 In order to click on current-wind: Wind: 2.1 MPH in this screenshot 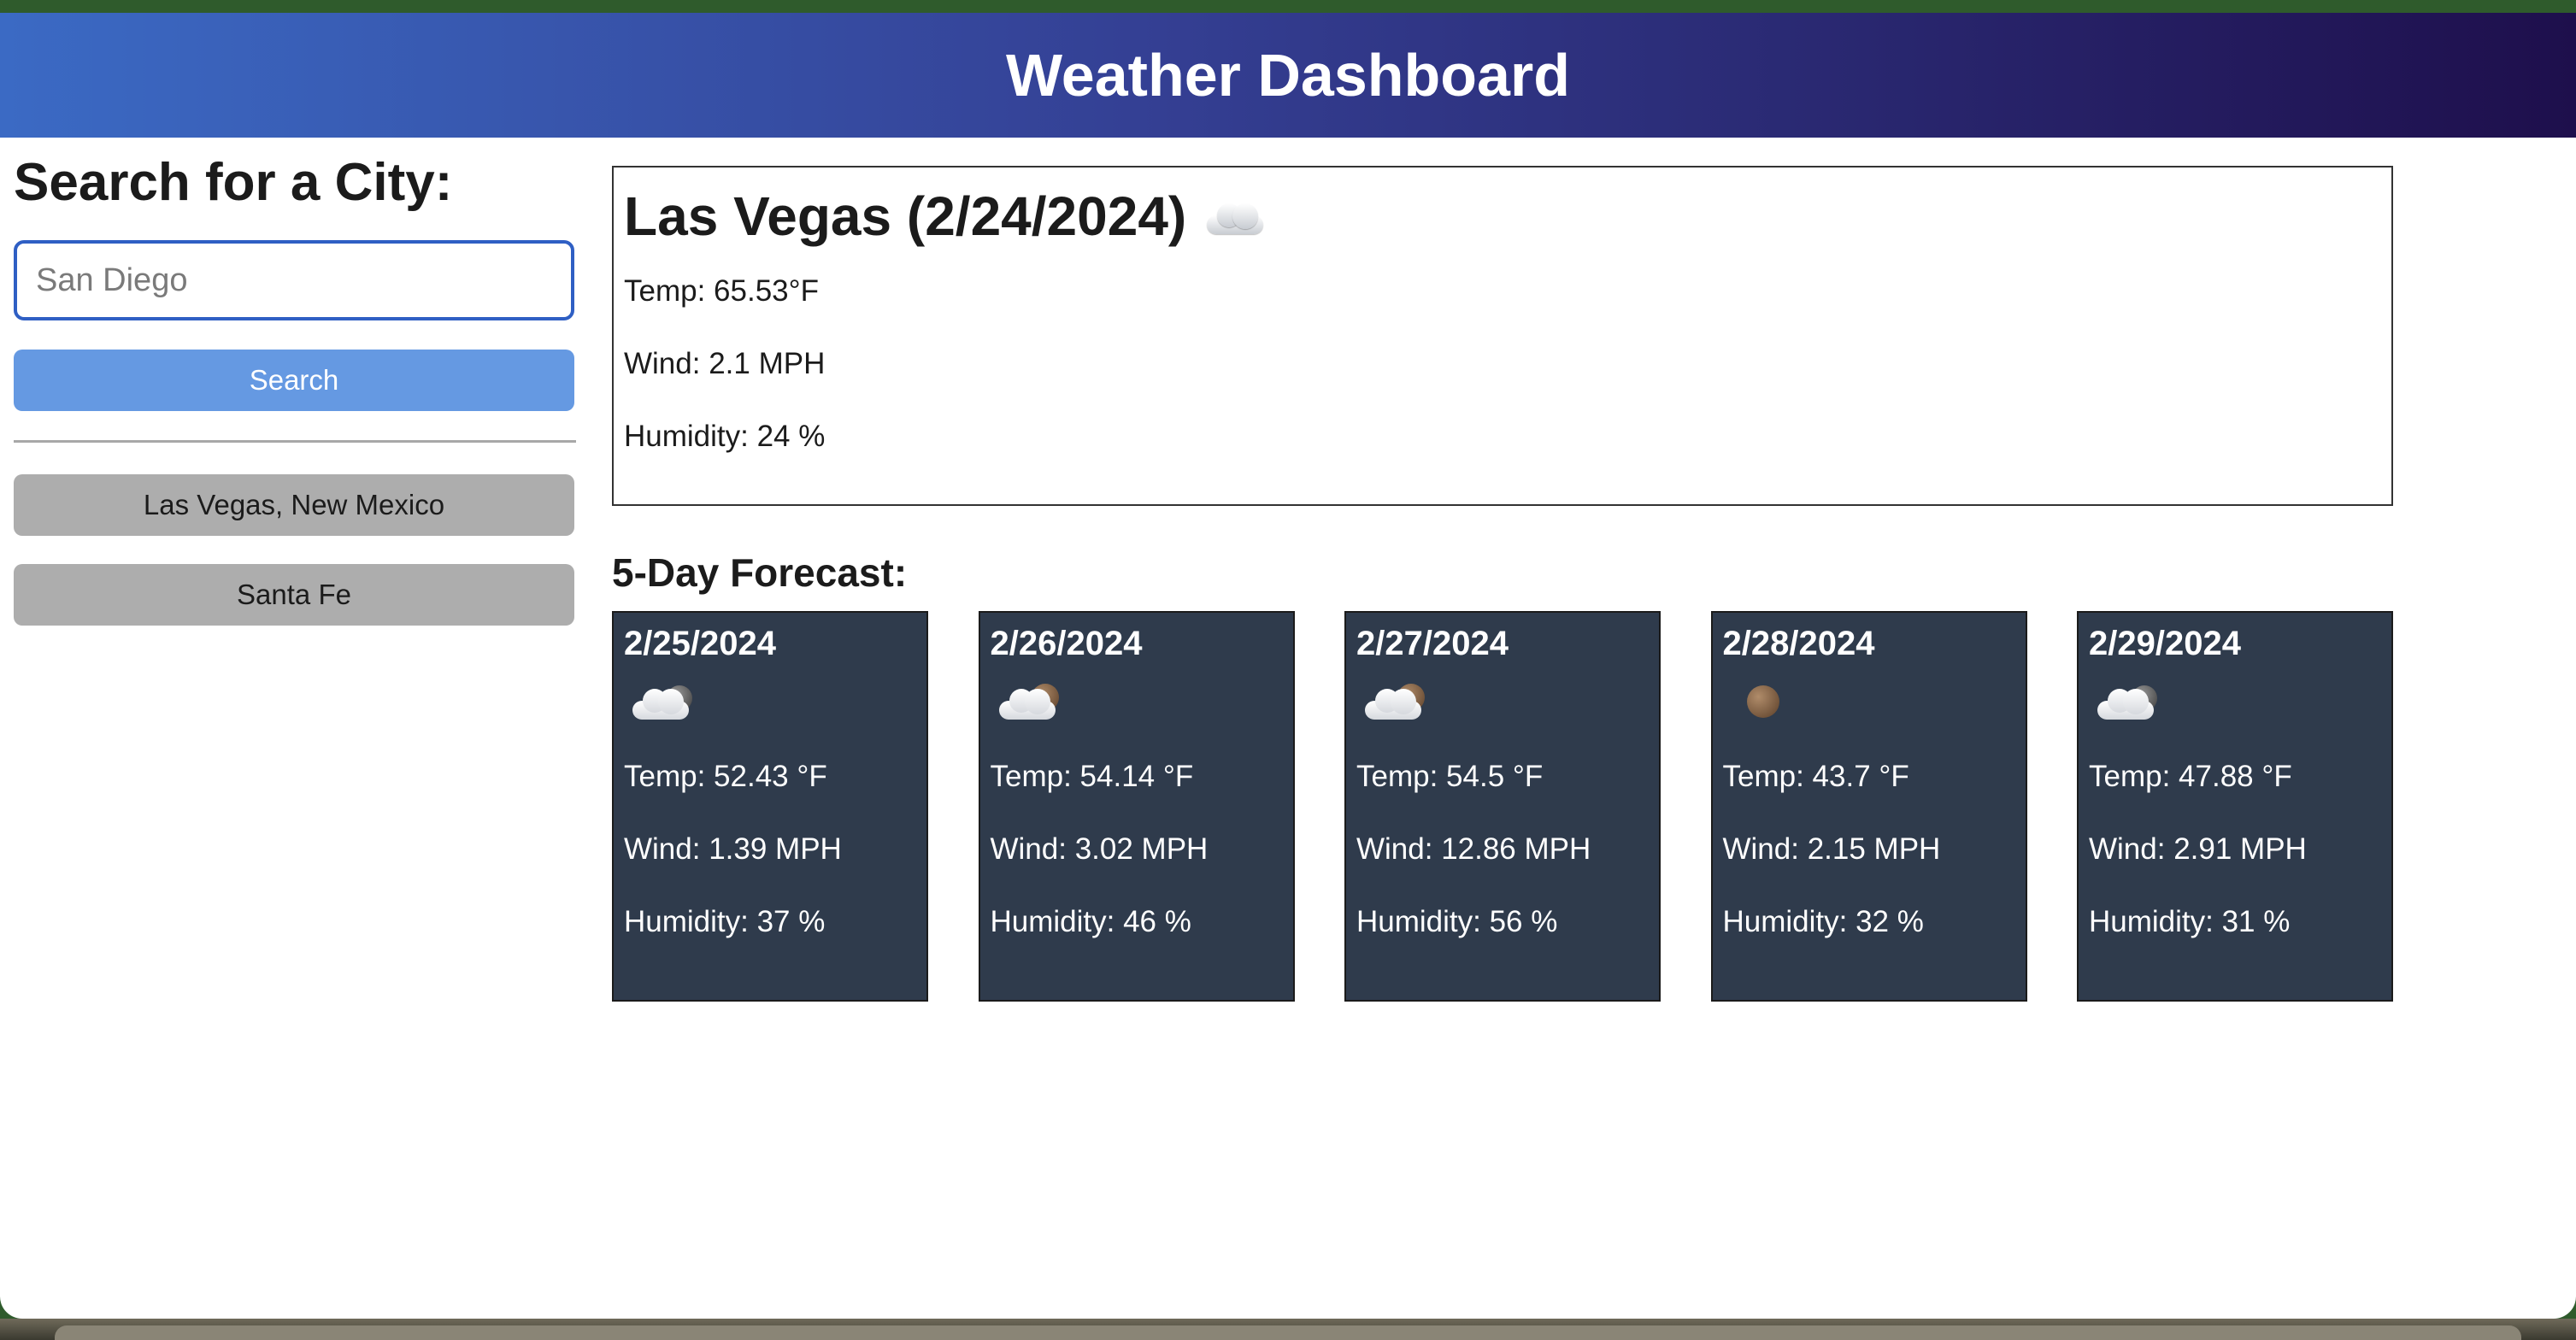, I will do `click(725, 363)`.